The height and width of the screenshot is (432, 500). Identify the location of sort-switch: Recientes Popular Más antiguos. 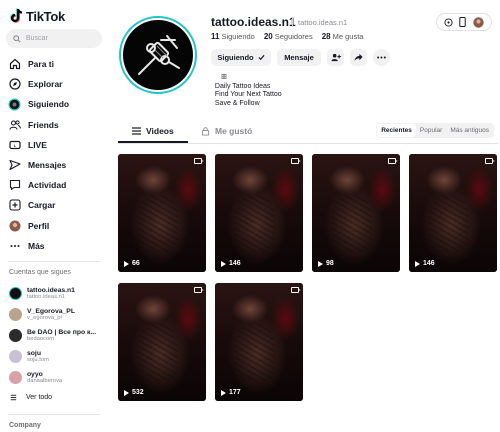
(435, 130).